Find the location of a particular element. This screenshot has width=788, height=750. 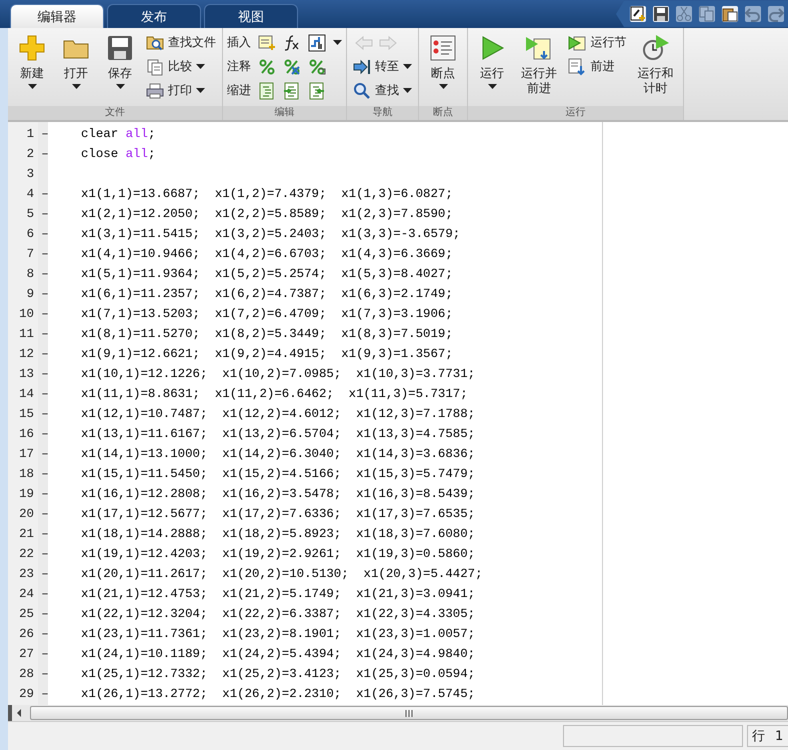

indent-icon is located at coordinates (267, 91).